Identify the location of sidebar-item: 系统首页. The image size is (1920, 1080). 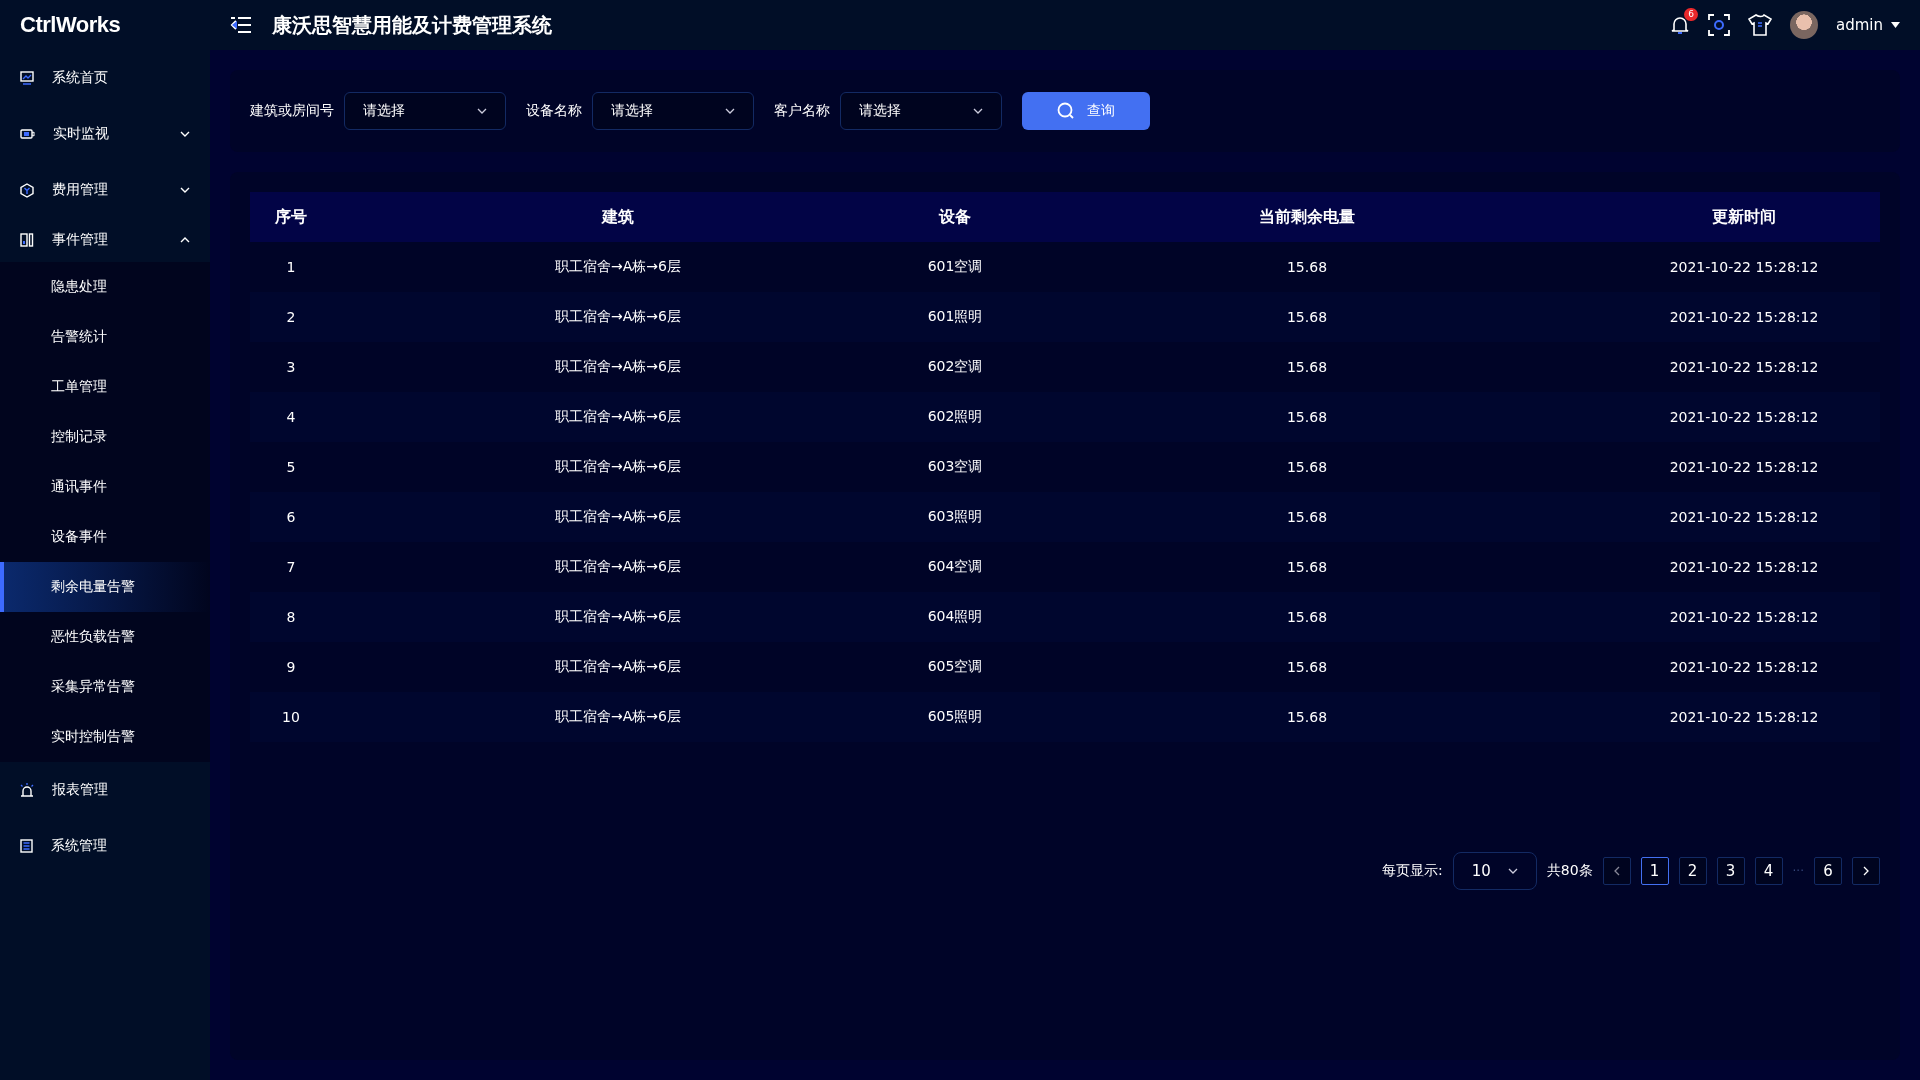
(105, 78).